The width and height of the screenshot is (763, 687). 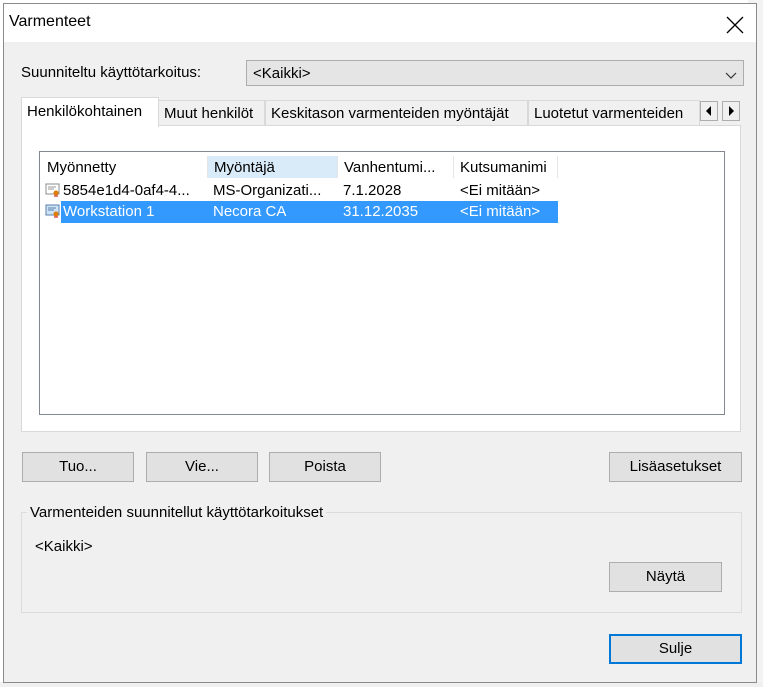 What do you see at coordinates (250, 211) in the screenshot?
I see `cell-issuer: Necora CA` at bounding box center [250, 211].